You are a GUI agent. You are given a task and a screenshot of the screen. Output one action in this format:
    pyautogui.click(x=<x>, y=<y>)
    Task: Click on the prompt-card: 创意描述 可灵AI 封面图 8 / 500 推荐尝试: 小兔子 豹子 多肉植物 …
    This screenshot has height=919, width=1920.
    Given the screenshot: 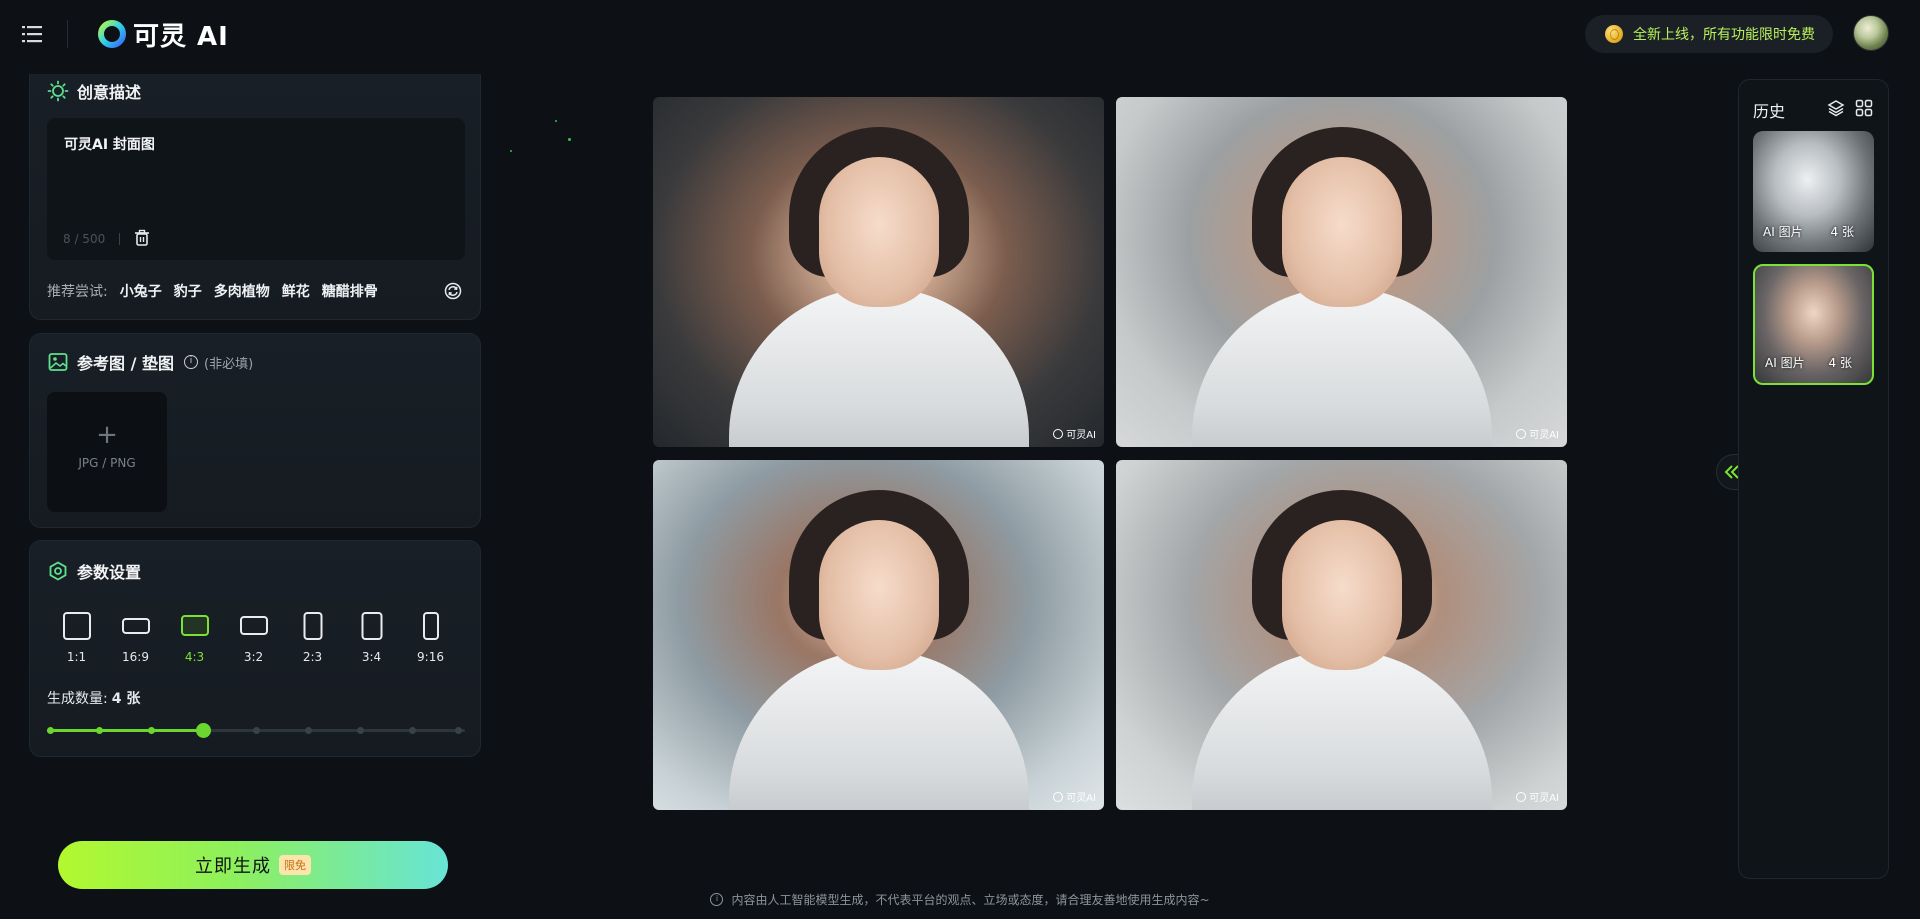 What is the action you would take?
    pyautogui.click(x=255, y=197)
    